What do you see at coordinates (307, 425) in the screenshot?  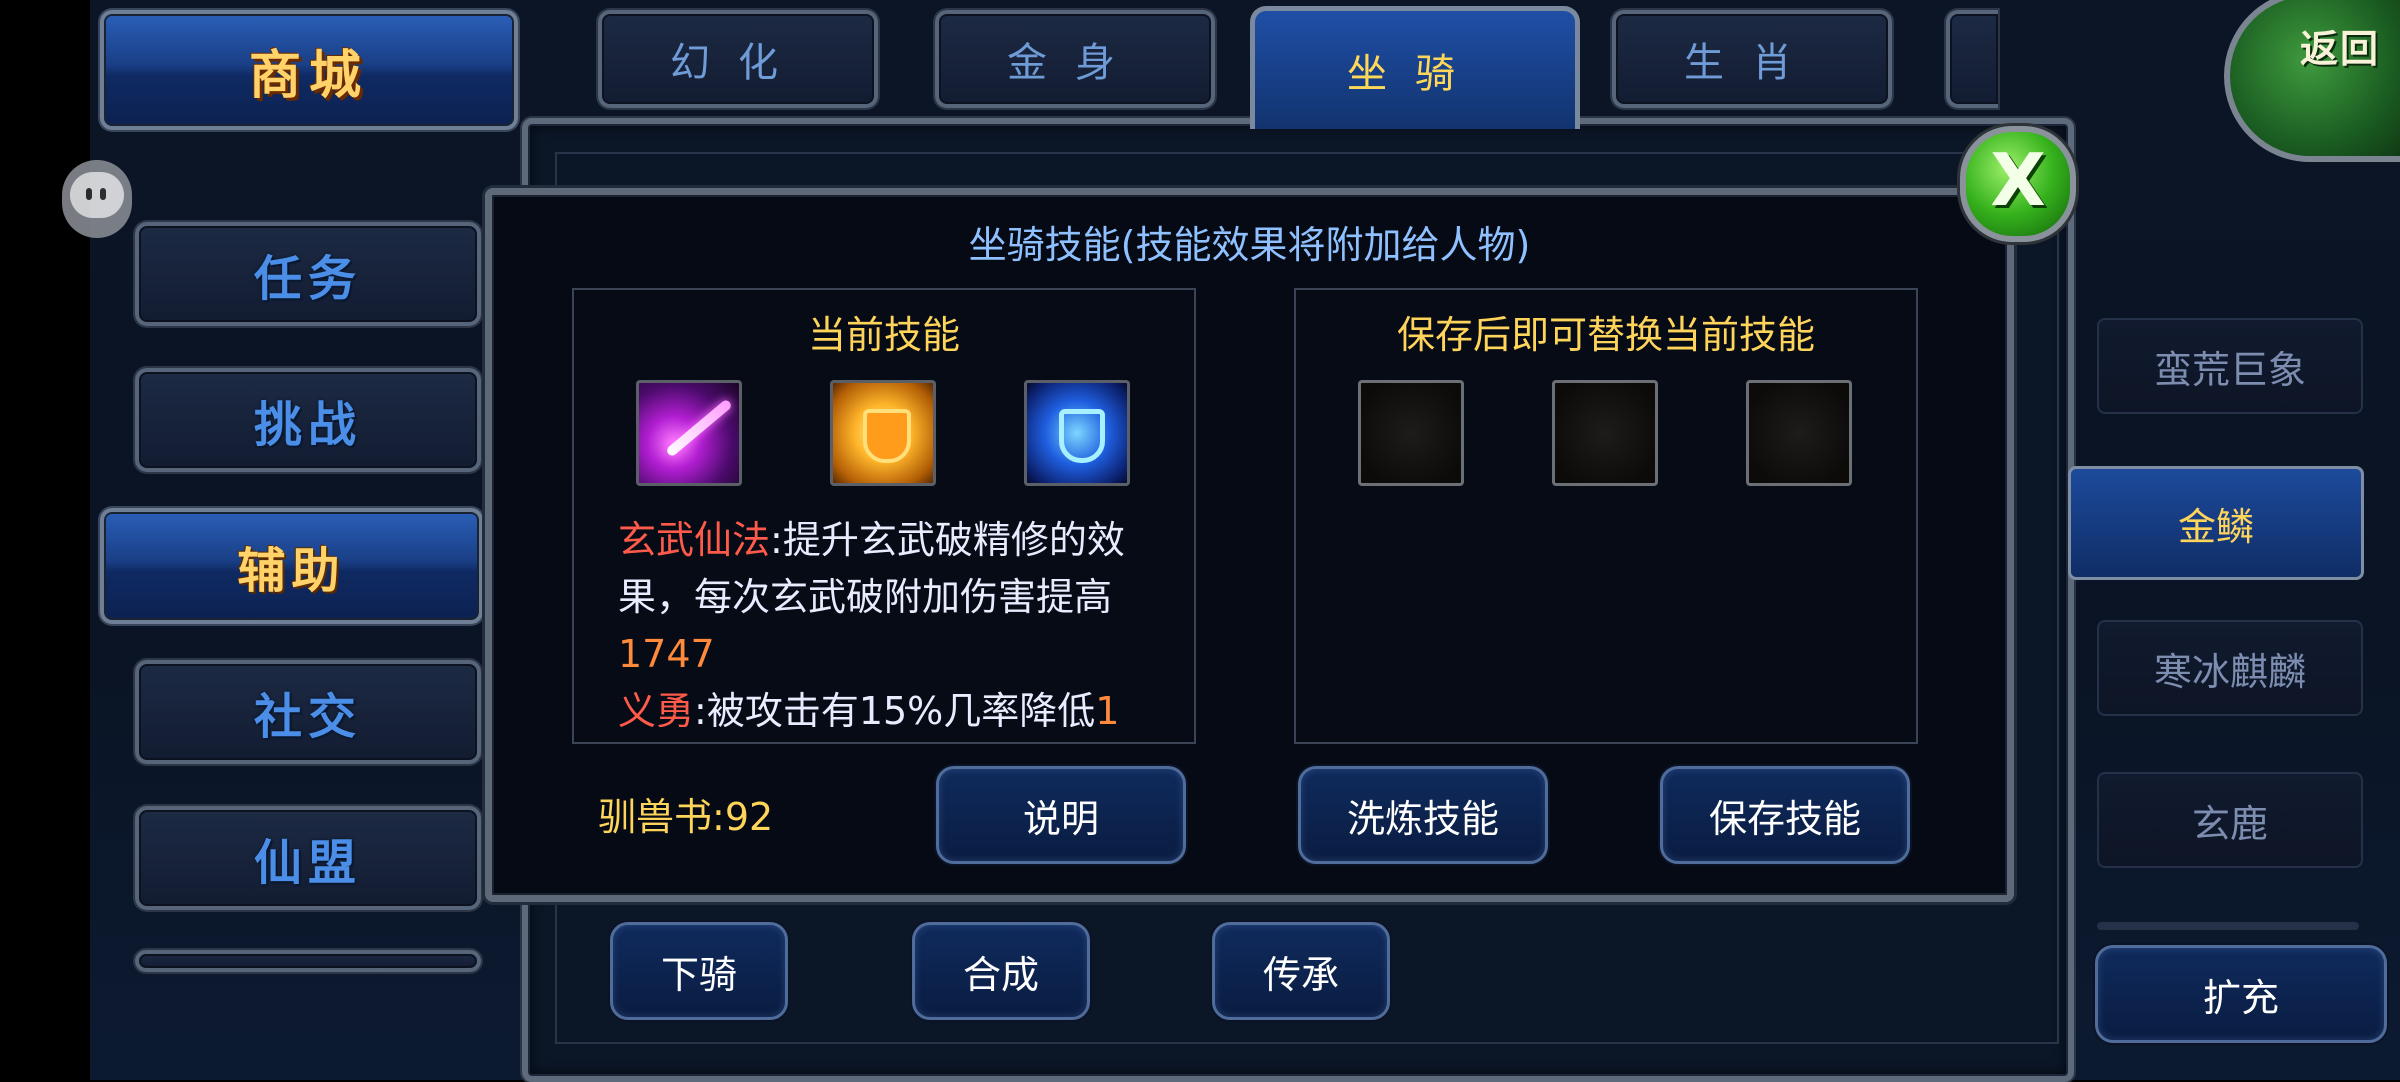 I see `nav-item-label: 挑战` at bounding box center [307, 425].